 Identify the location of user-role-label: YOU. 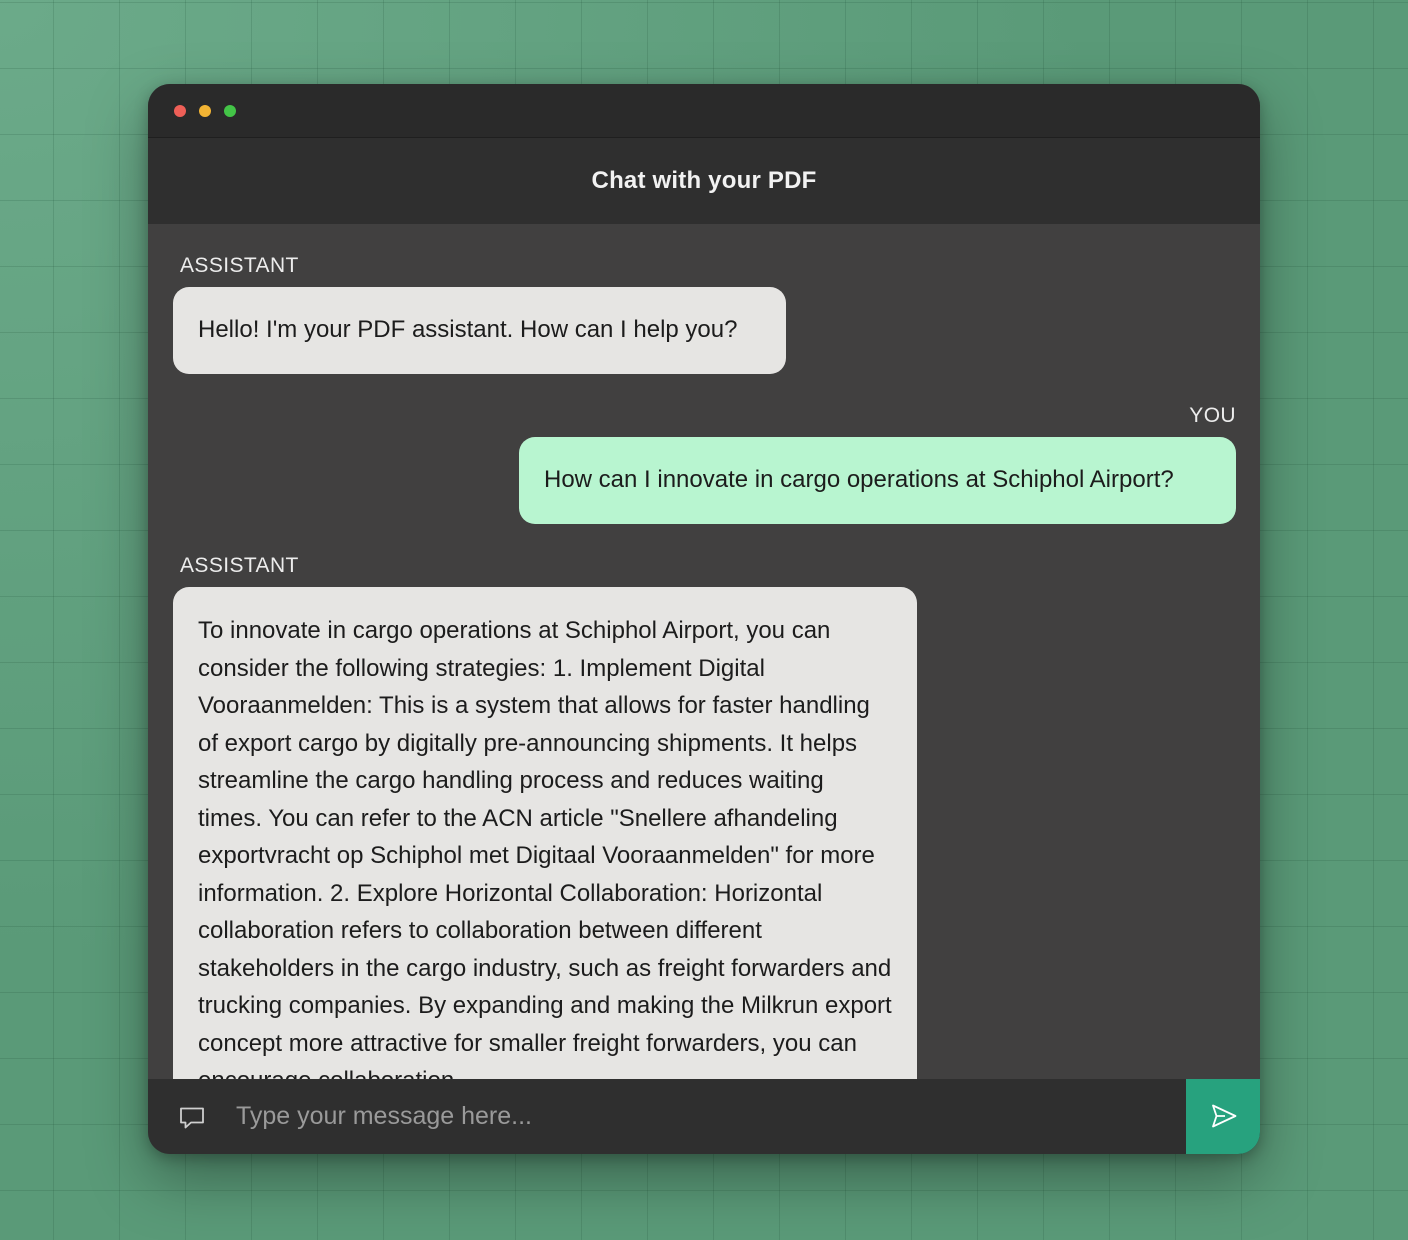
(1212, 415).